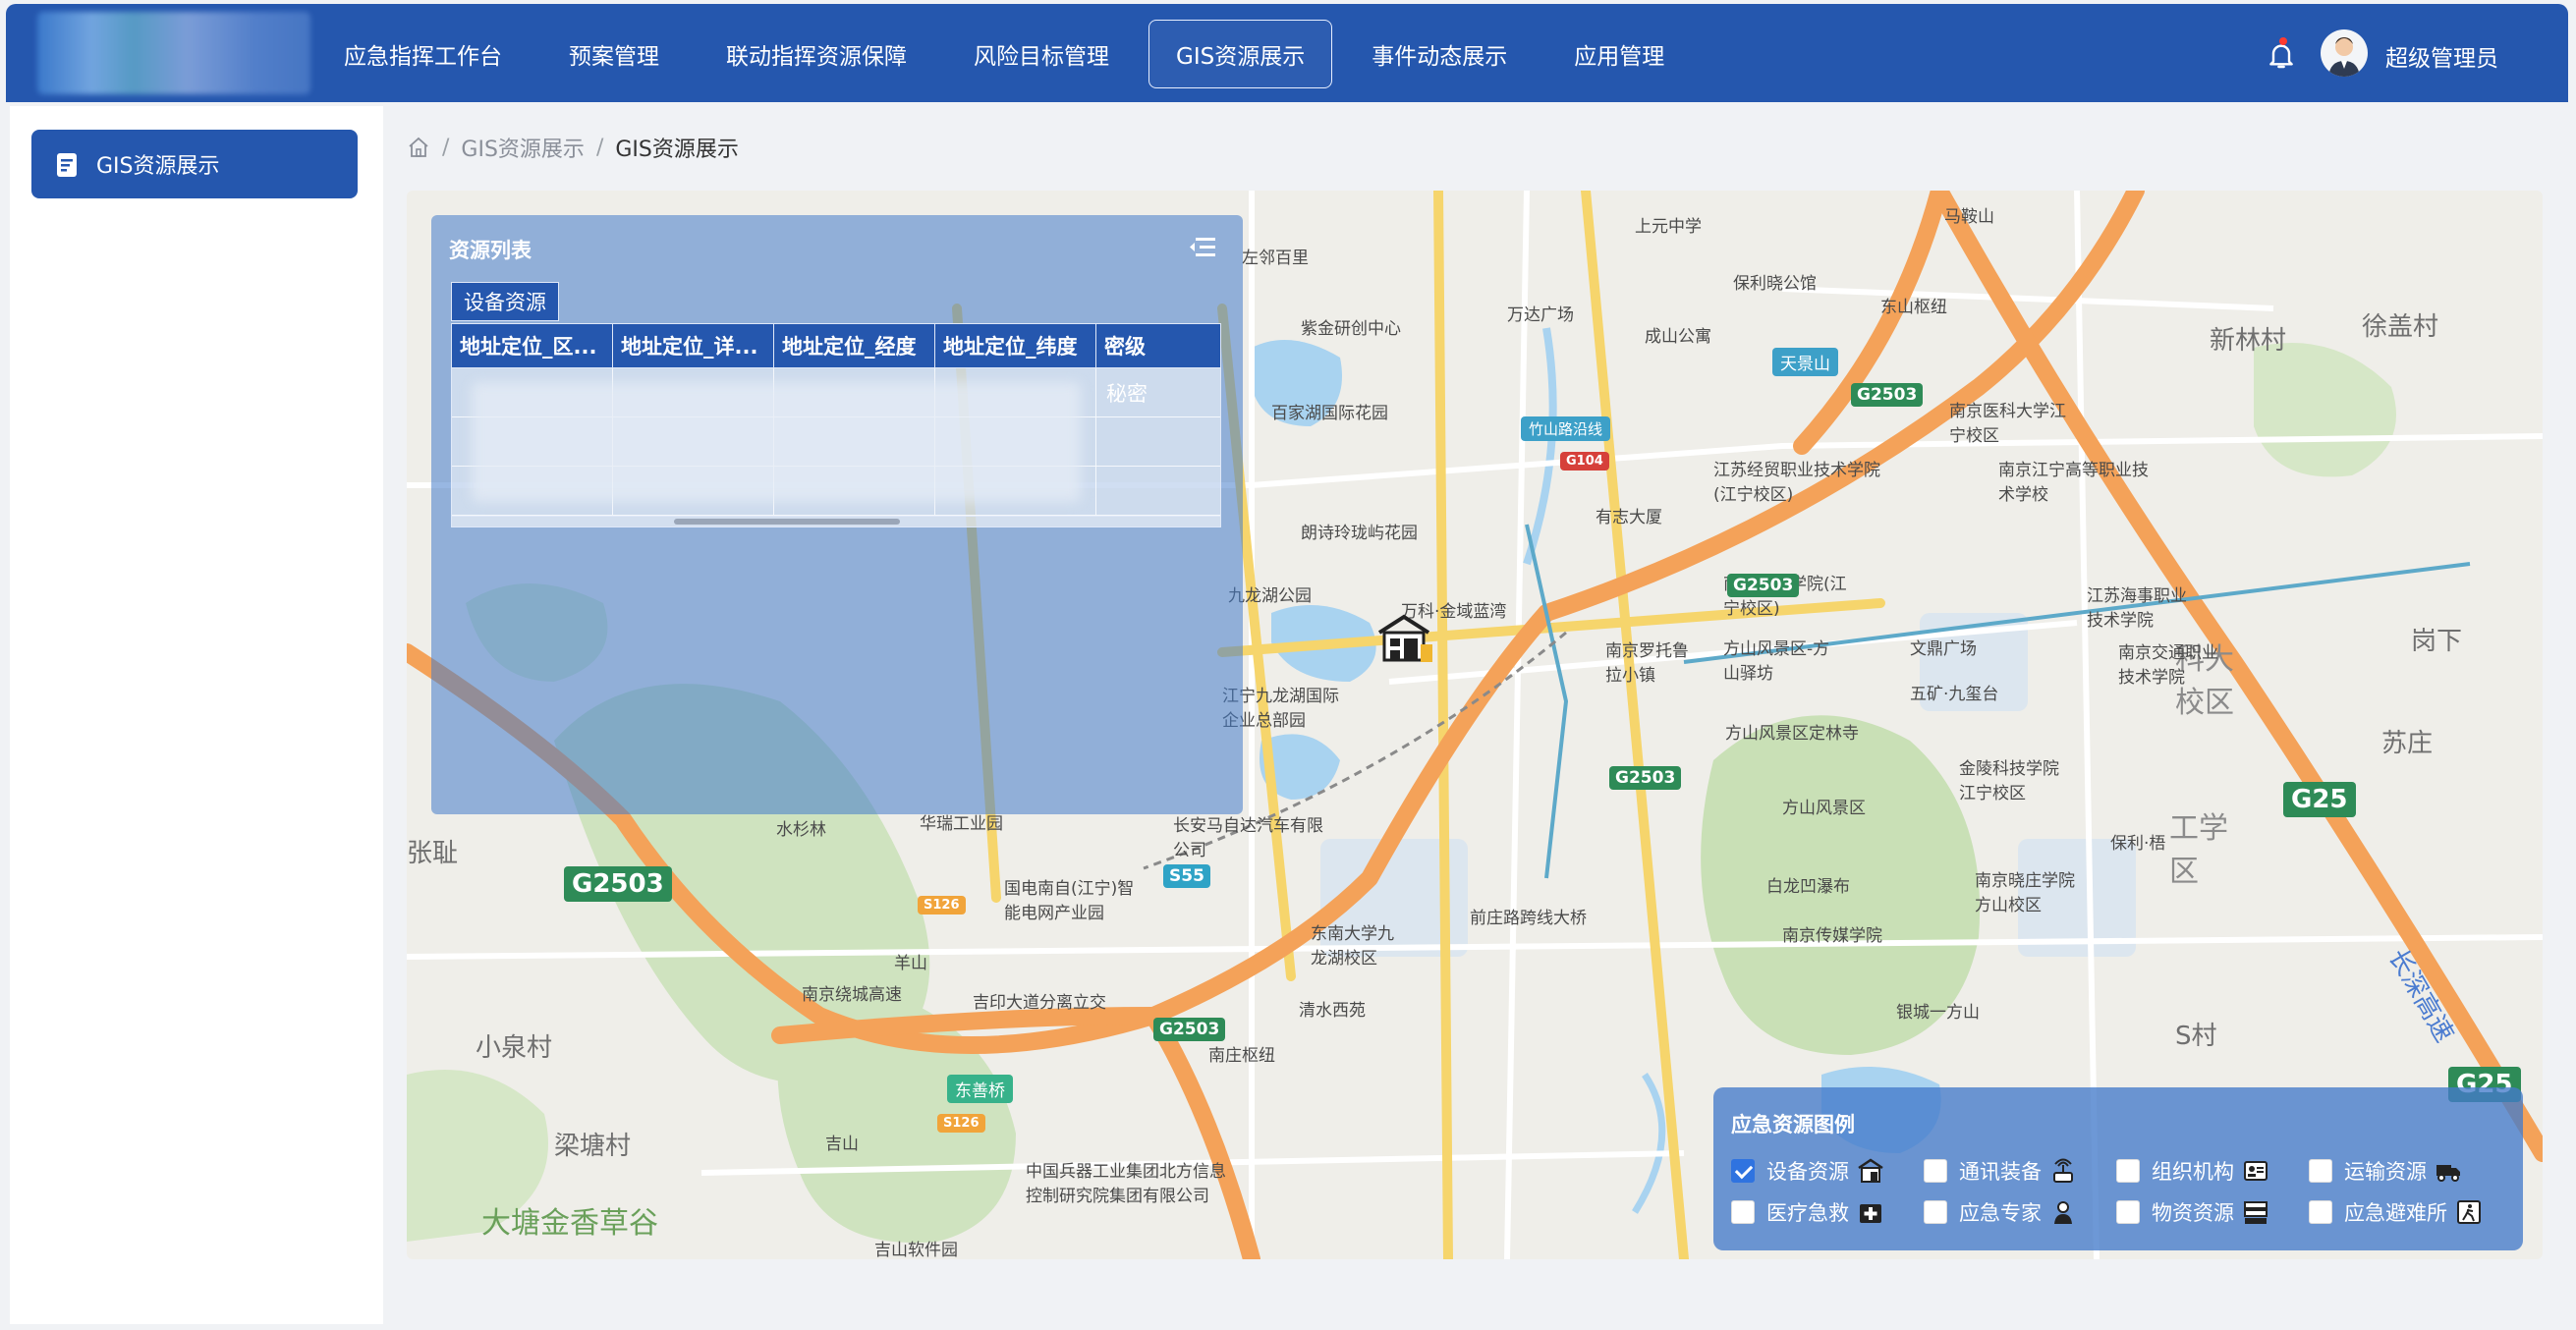  I want to click on column-header: 地址定位_经度, so click(854, 346).